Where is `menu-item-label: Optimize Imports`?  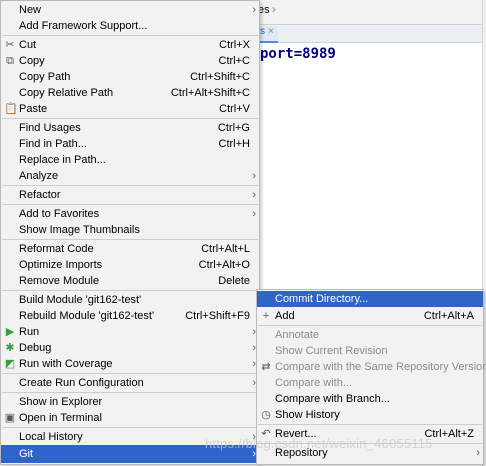 menu-item-label: Optimize Imports is located at coordinates (61, 265).